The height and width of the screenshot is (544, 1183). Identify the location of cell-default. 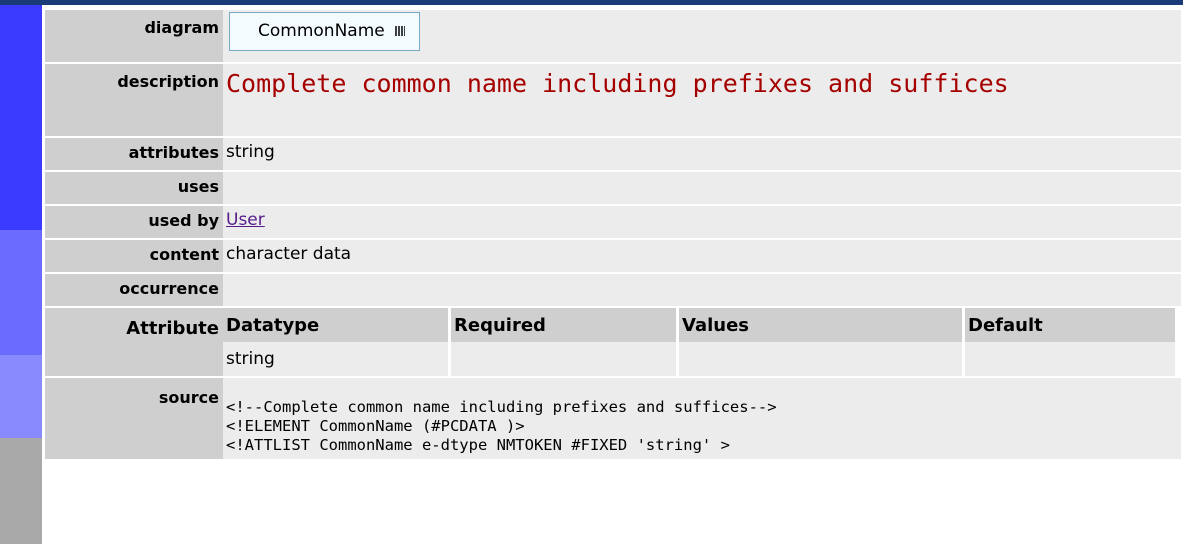
(1070, 359).